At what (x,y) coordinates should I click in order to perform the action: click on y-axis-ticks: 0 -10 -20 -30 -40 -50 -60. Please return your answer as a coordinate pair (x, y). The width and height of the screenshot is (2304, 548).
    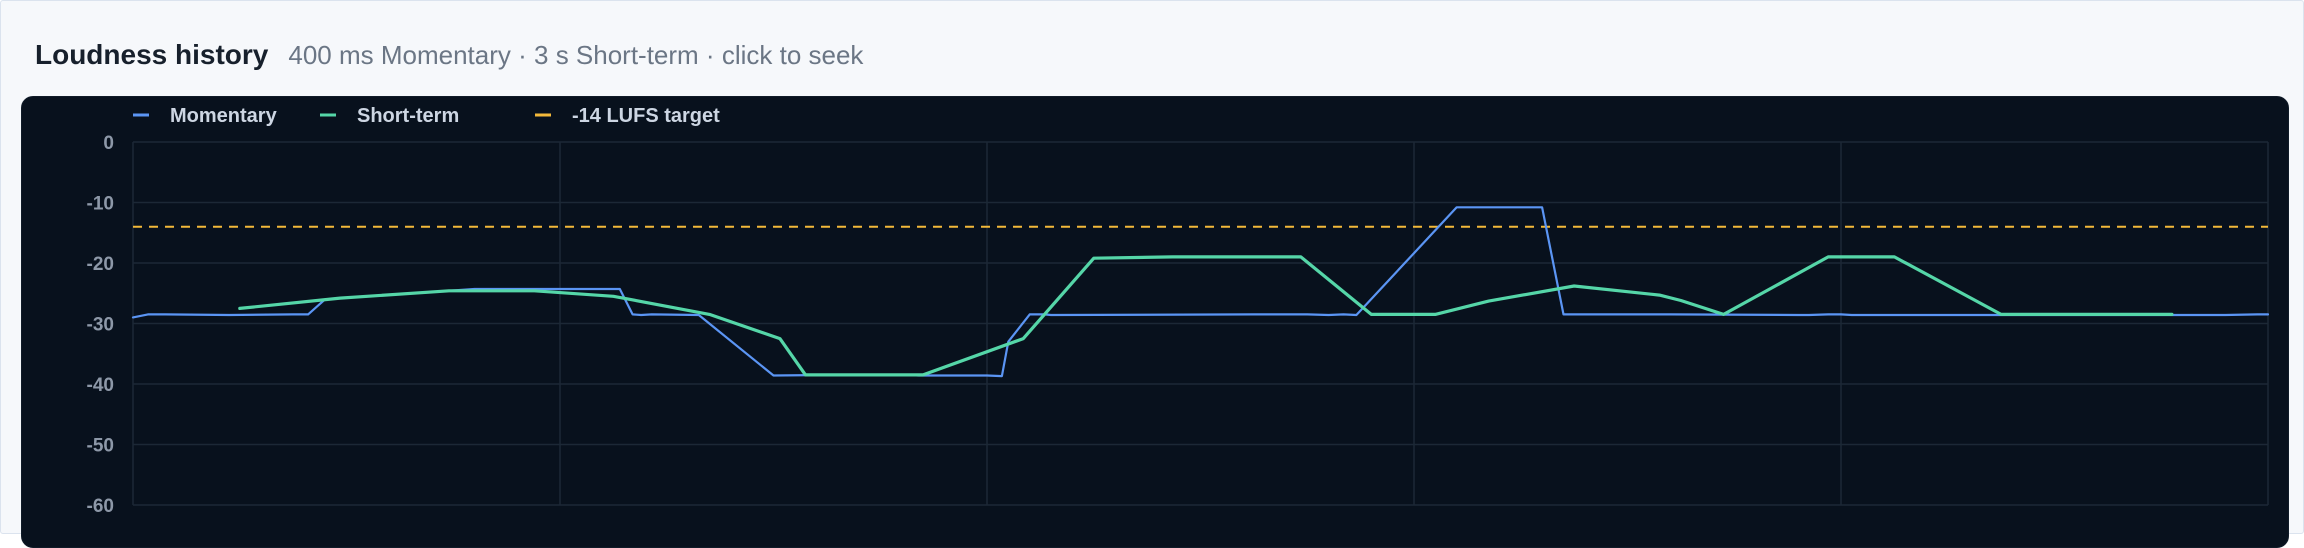
    Looking at the image, I should click on (100, 325).